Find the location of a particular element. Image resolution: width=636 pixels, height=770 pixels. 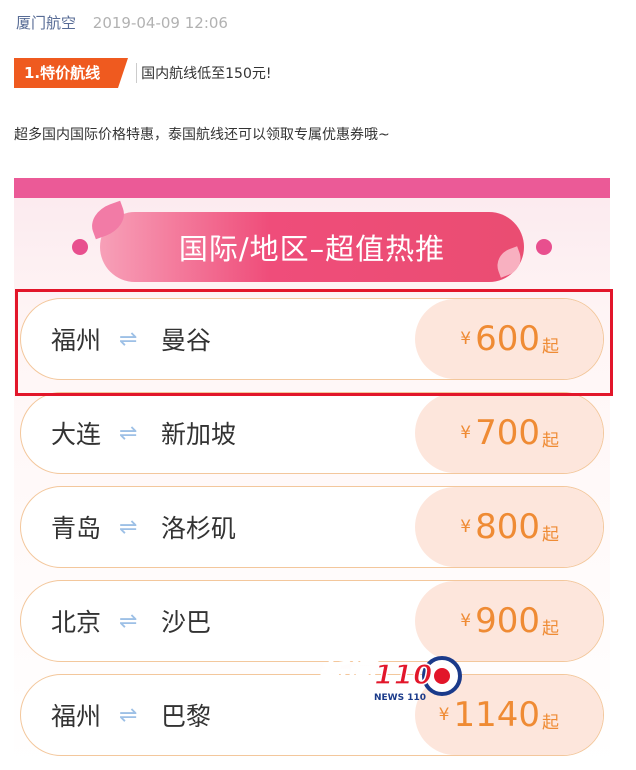

route-destination: 巴黎 is located at coordinates (186, 716).